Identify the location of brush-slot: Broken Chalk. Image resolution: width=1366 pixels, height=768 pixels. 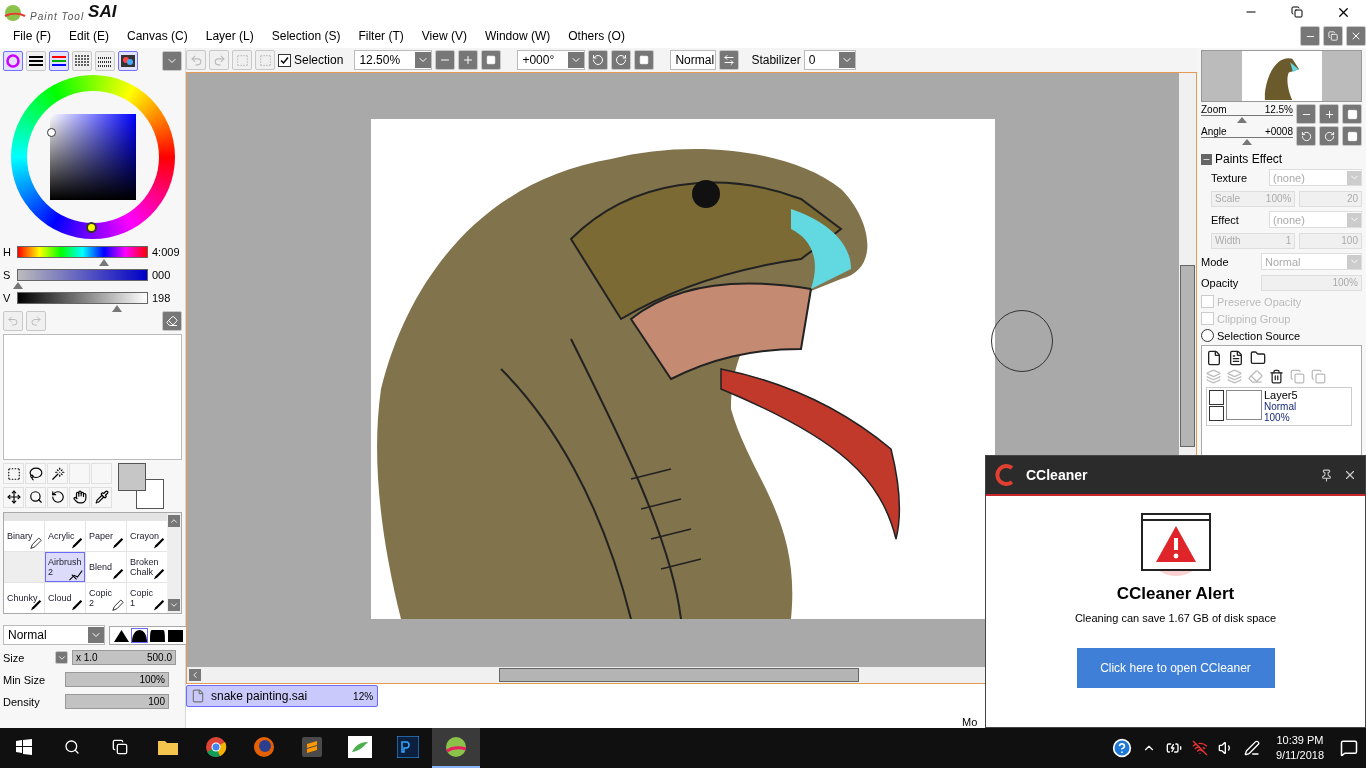
(147, 567).